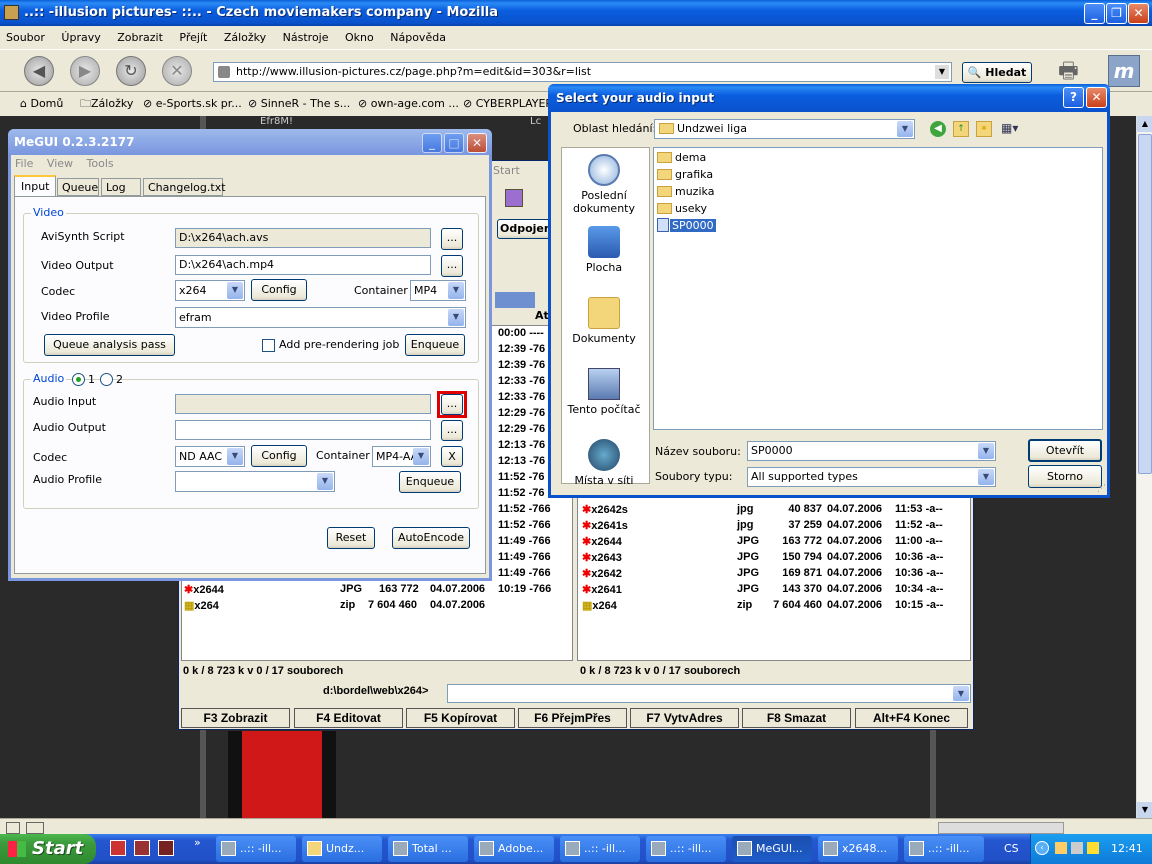 This screenshot has height=864, width=1152. What do you see at coordinates (984, 129) in the screenshot?
I see `new-folder-icon: ✶` at bounding box center [984, 129].